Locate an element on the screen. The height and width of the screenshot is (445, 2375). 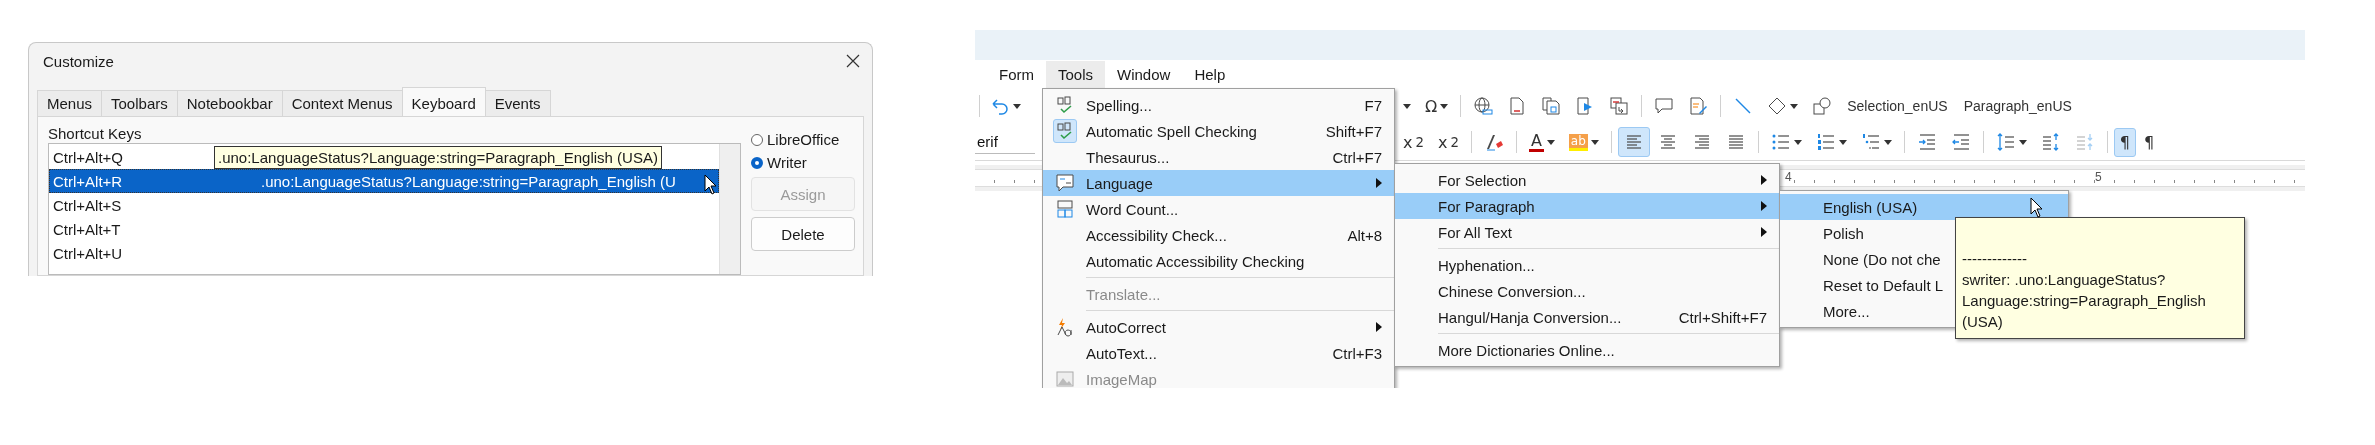
tab: Menus is located at coordinates (70, 103).